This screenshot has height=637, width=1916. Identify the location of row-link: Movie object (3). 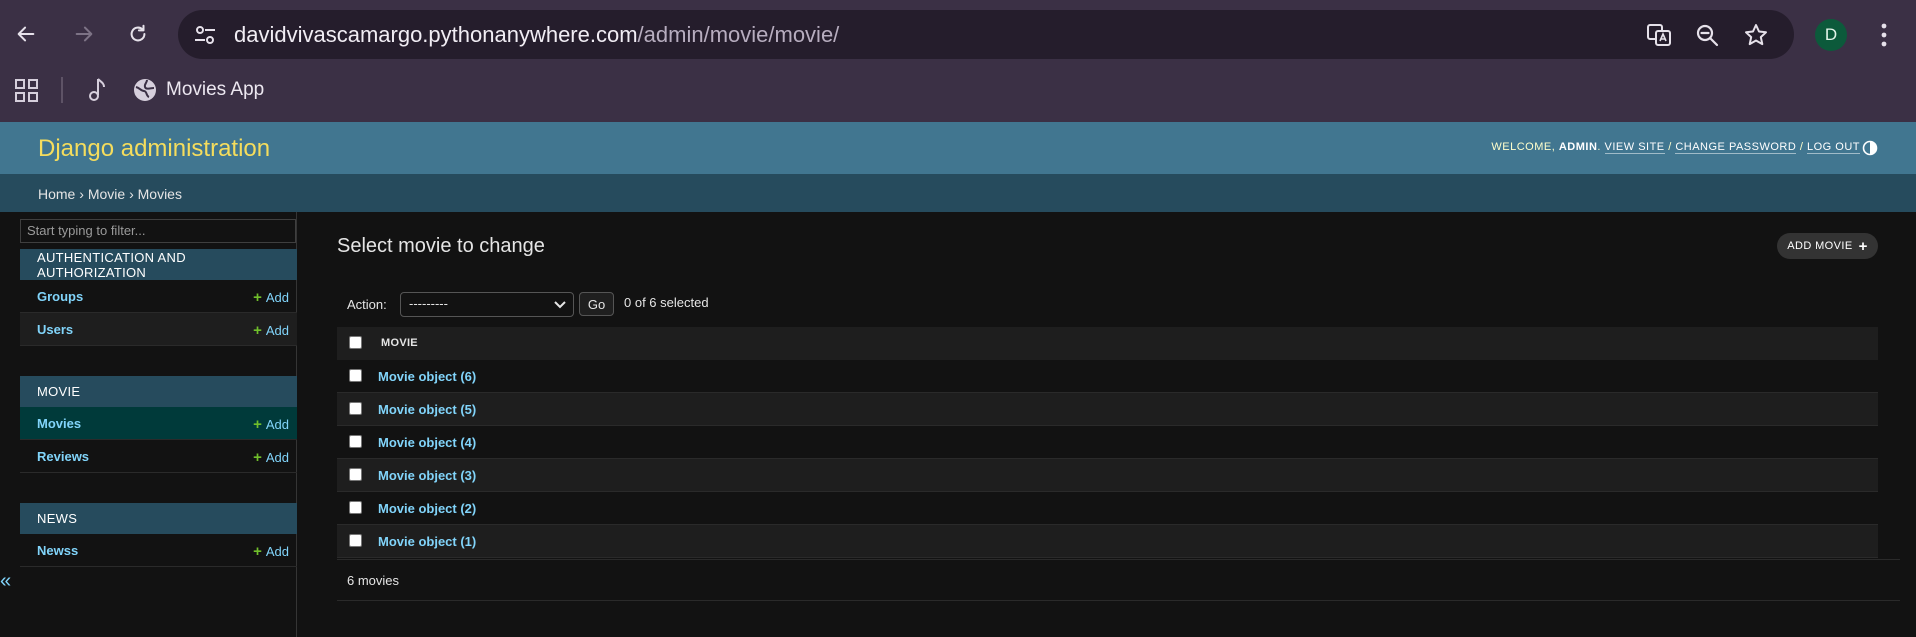
(427, 475).